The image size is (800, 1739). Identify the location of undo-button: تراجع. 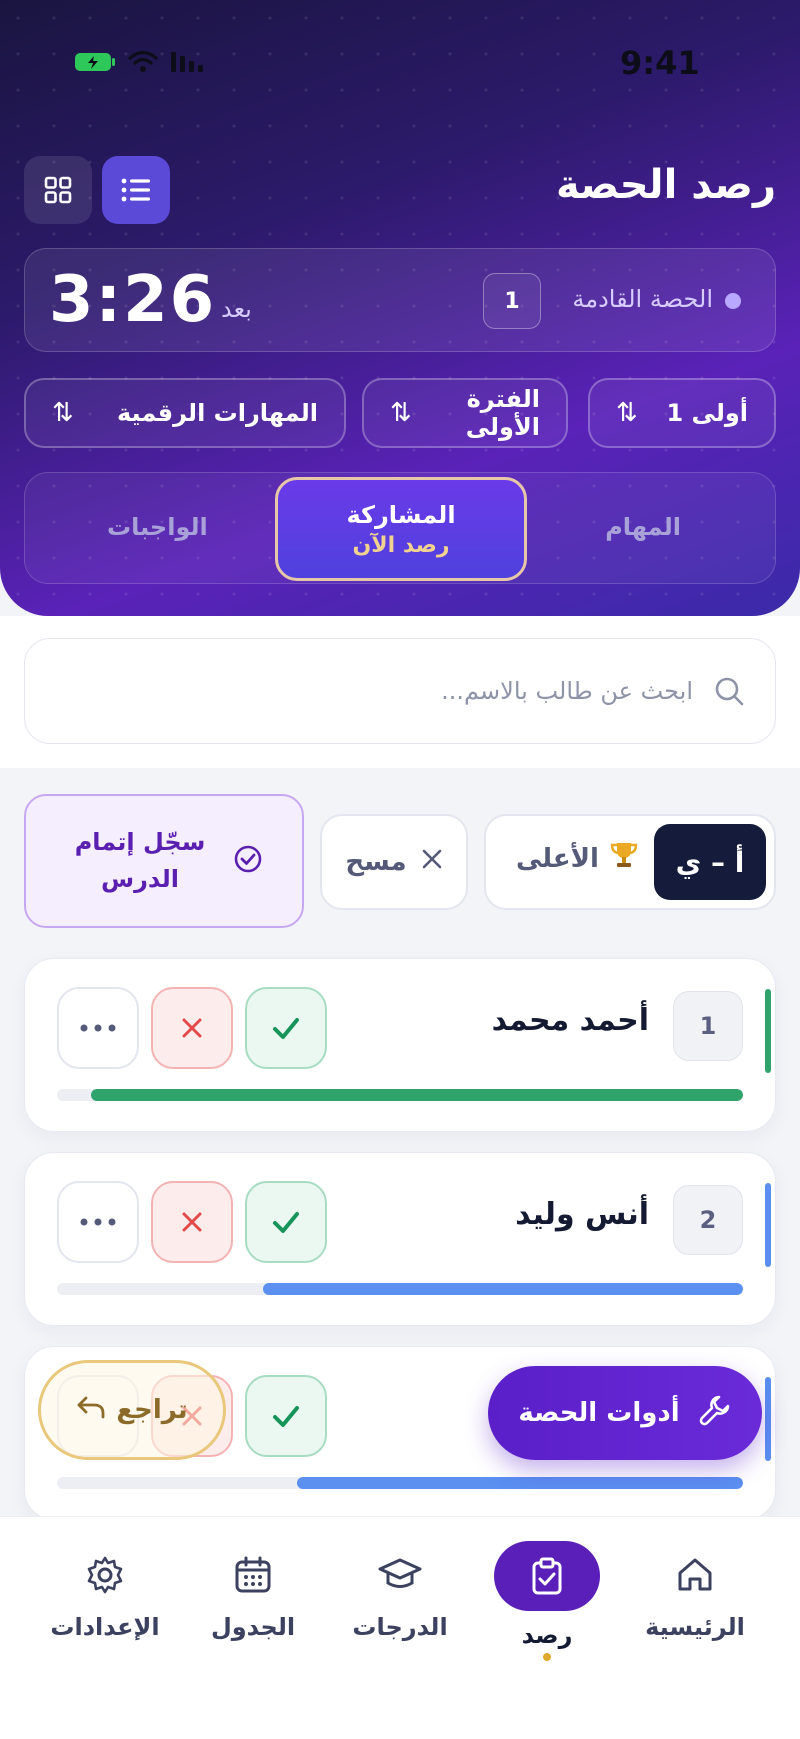
(132, 1410).